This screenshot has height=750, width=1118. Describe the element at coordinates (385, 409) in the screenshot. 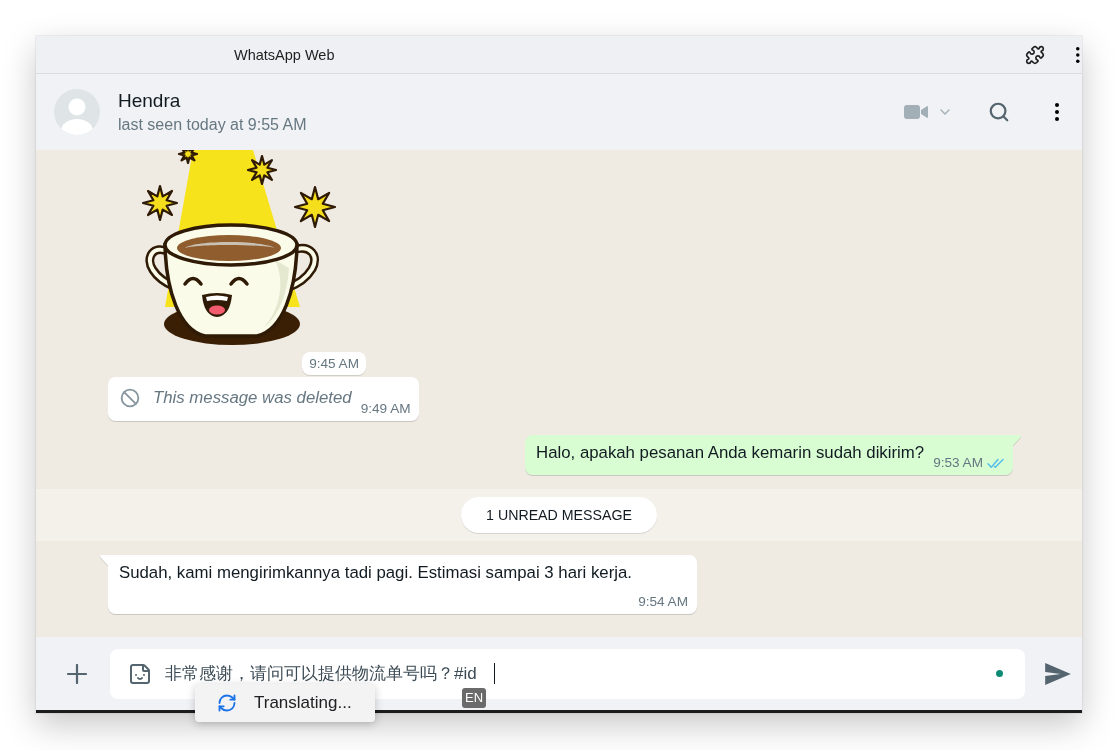

I see `message-time: 9:49 AM` at that location.